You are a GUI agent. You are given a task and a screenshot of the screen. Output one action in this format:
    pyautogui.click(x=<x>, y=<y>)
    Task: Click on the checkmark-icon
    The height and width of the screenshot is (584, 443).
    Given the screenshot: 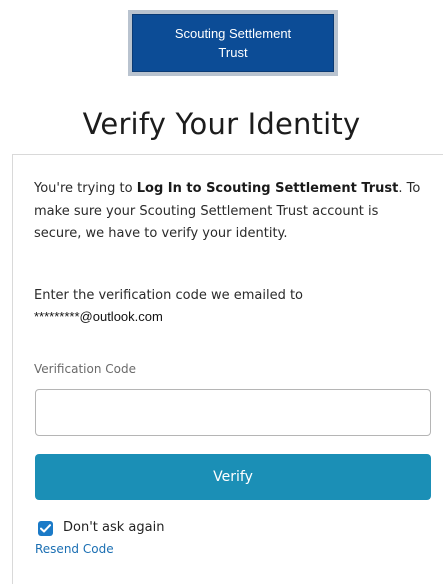 What is the action you would take?
    pyautogui.click(x=45, y=528)
    